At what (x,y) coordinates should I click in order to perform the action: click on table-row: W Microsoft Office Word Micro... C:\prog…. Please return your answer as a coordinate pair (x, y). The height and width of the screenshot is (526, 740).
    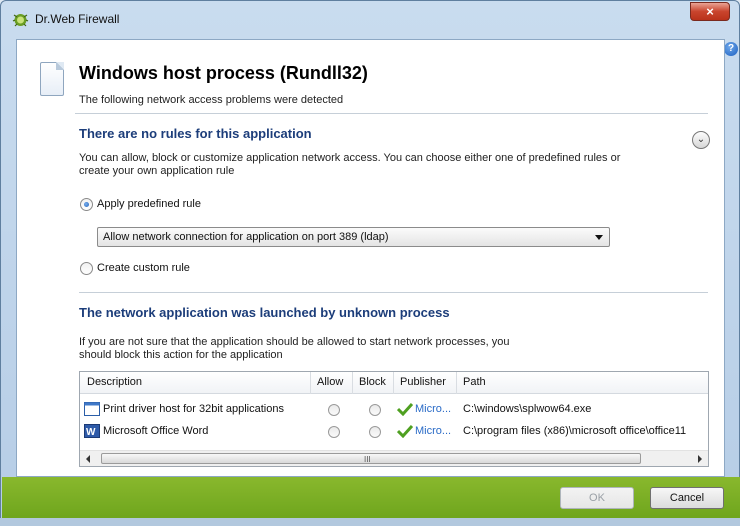
    Looking at the image, I should click on (394, 431).